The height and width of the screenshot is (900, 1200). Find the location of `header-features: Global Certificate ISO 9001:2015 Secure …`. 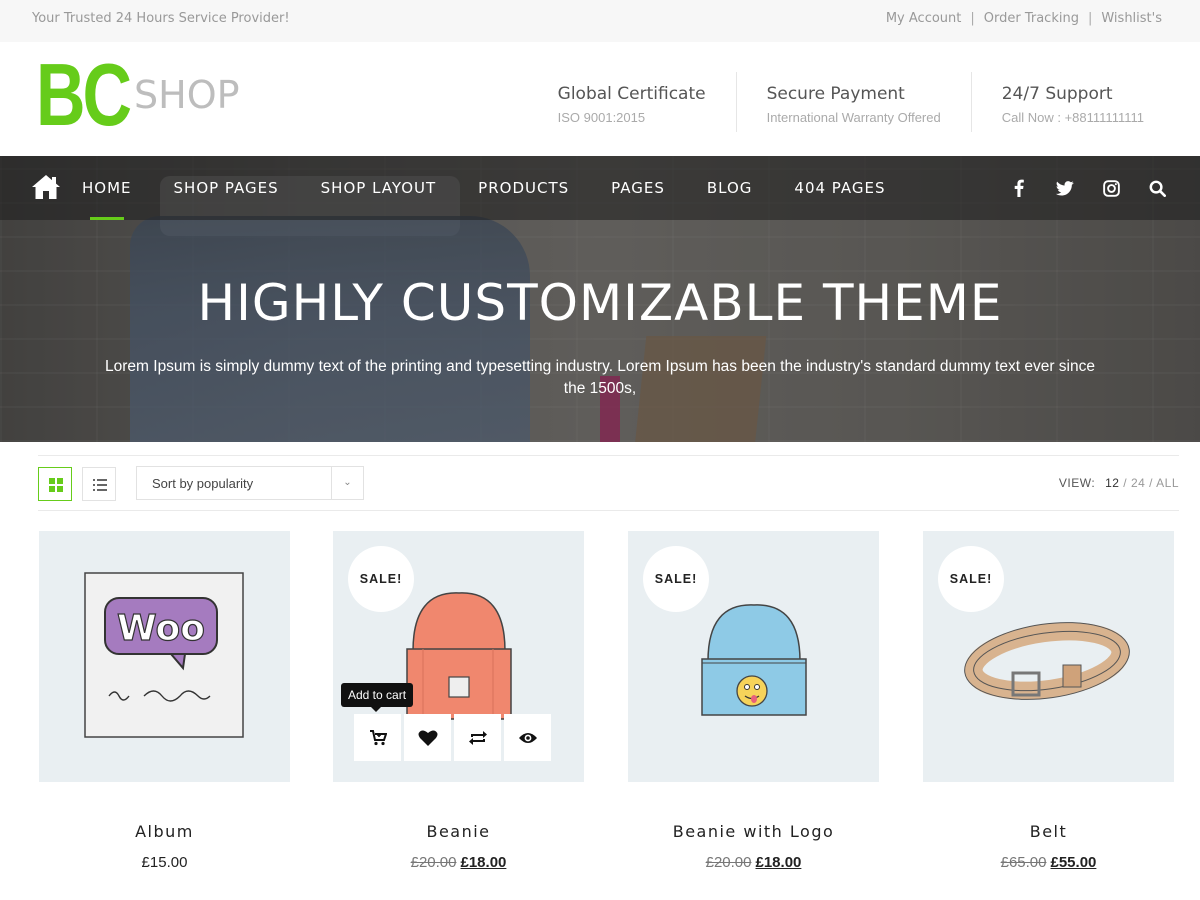

header-features: Global Certificate ISO 9001:2015 Secure … is located at coordinates (864, 102).